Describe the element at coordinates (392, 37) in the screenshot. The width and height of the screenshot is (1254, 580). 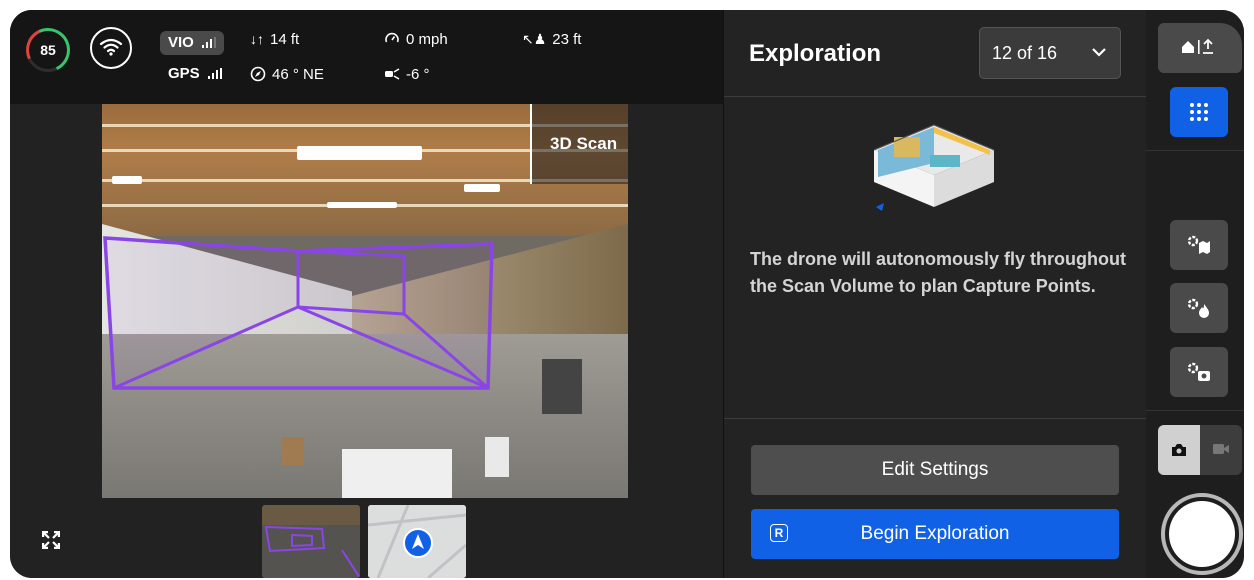
I see `speedometer-icon` at that location.